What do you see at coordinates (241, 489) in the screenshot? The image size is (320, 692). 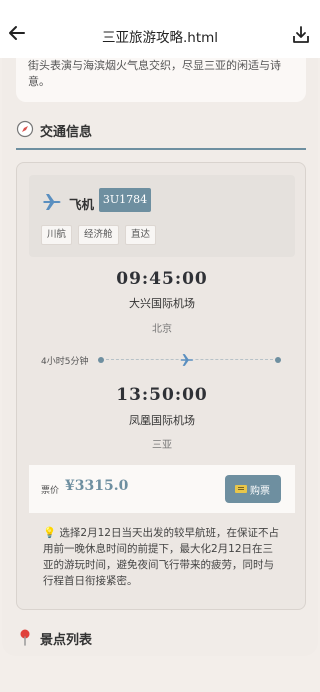 I see `ticket-icon` at bounding box center [241, 489].